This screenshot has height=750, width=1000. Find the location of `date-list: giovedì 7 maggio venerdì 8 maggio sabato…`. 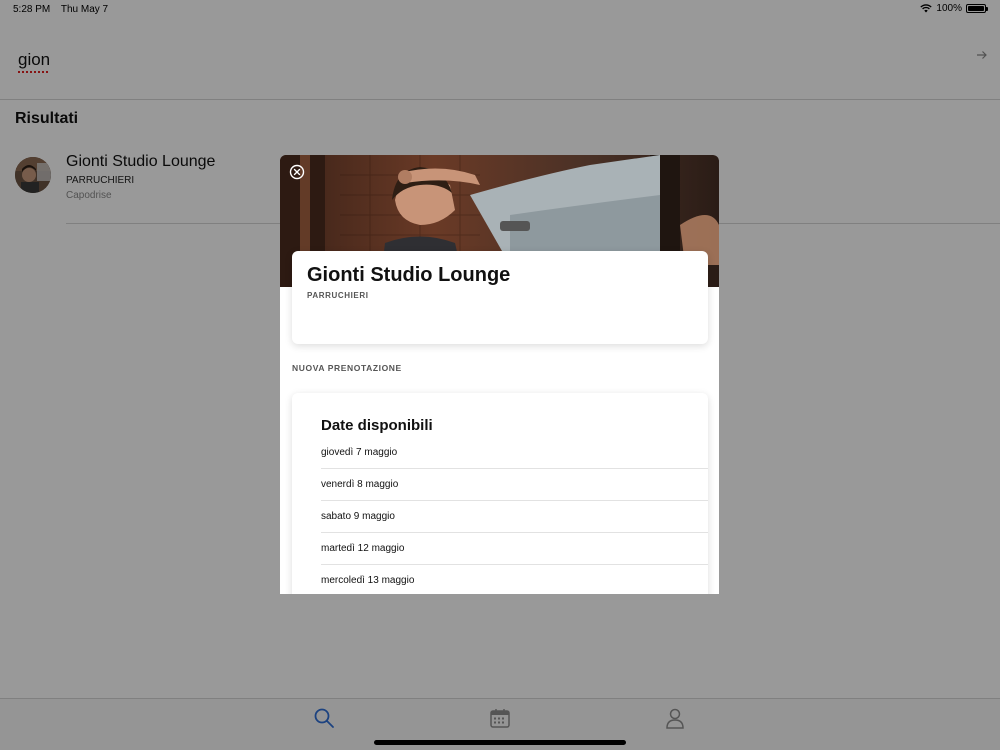

date-list: giovedì 7 maggio venerdì 8 maggio sabato… is located at coordinates (514, 515).